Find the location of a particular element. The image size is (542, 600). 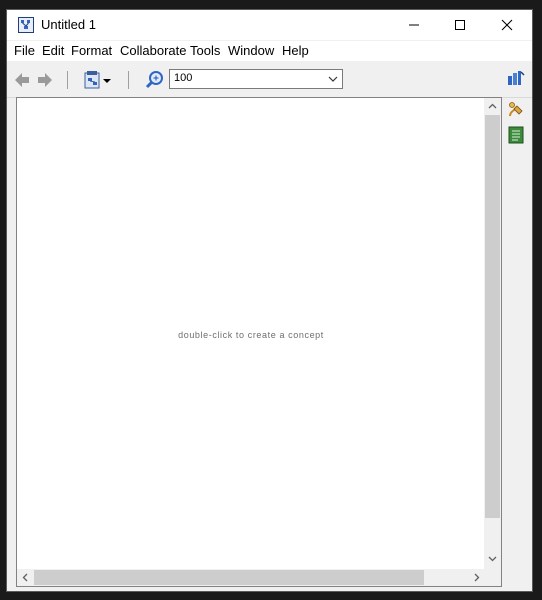

minimize-button is located at coordinates (414, 25).